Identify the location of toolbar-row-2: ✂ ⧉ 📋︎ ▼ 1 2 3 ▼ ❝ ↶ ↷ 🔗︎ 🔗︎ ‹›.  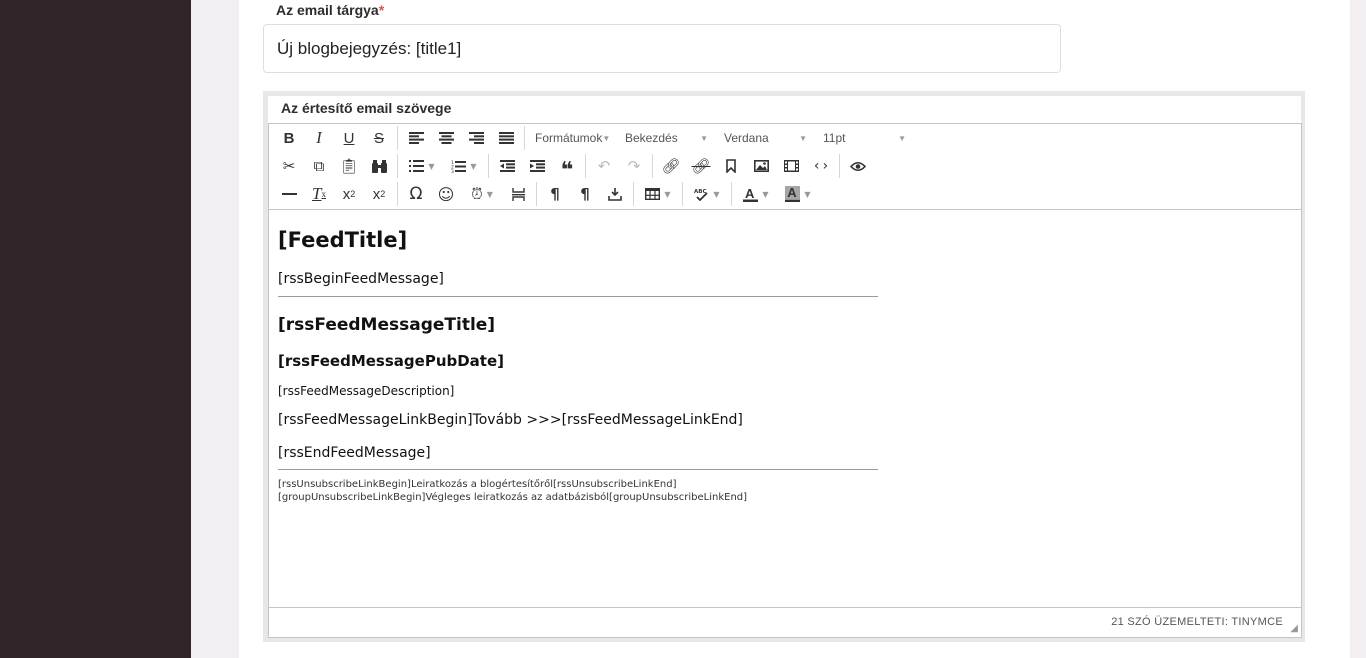
(573, 168).